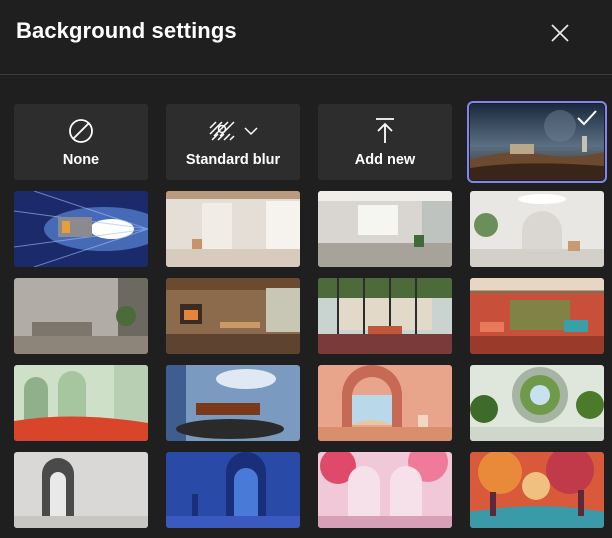  I want to click on background-thumbnail-round-arch-room, so click(537, 229).